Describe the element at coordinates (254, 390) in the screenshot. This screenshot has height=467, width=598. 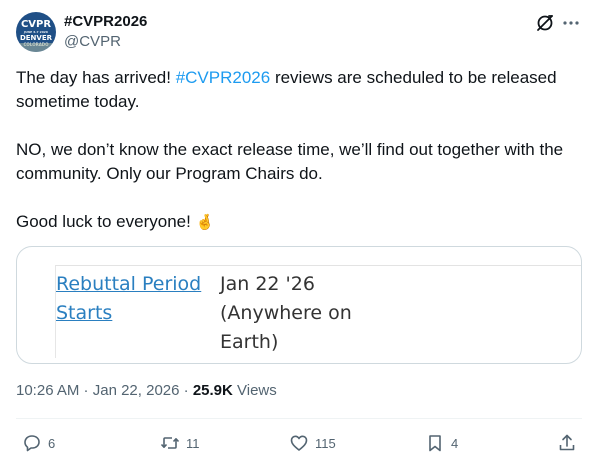
I see `views-label: Views` at that location.